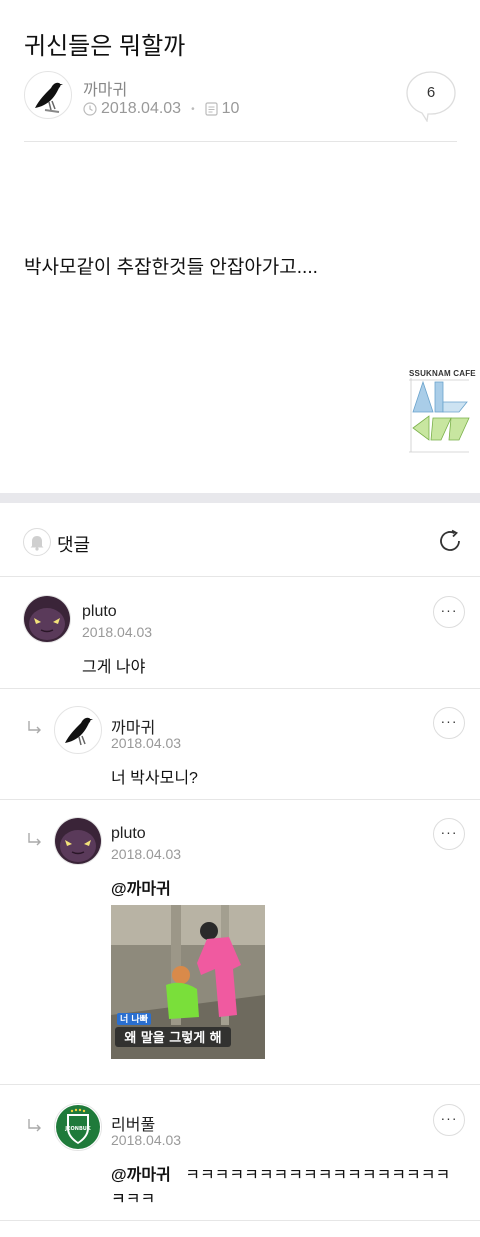 The width and height of the screenshot is (480, 1237). I want to click on comment-image: 너 나빠 왜 말을 그렇게 해, so click(188, 982).